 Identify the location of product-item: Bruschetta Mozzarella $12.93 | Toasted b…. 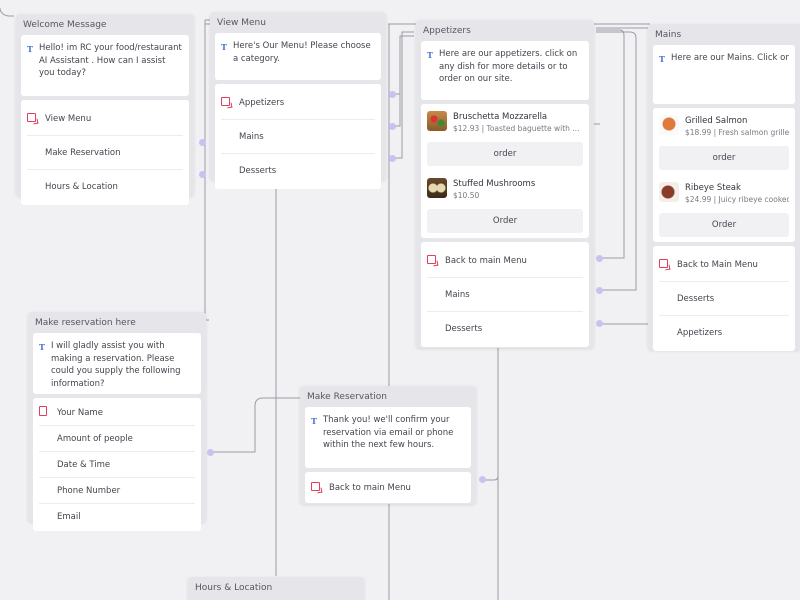
(505, 137).